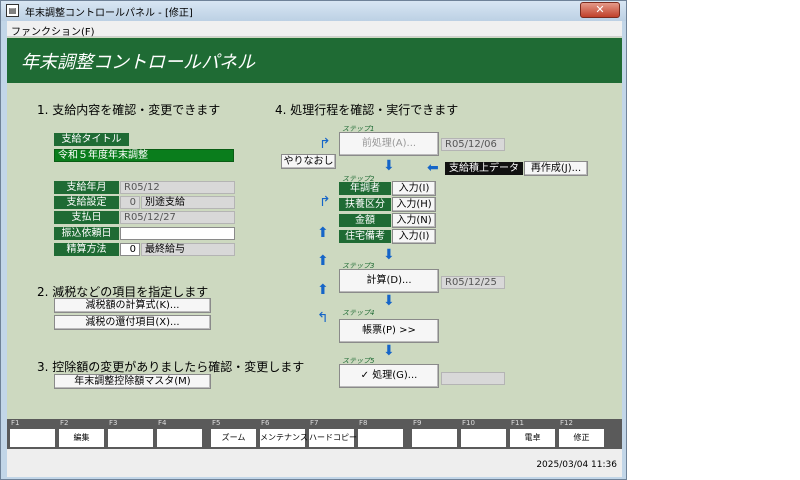 The image size is (800, 480). I want to click on pay-setting-code: 0, so click(130, 202).